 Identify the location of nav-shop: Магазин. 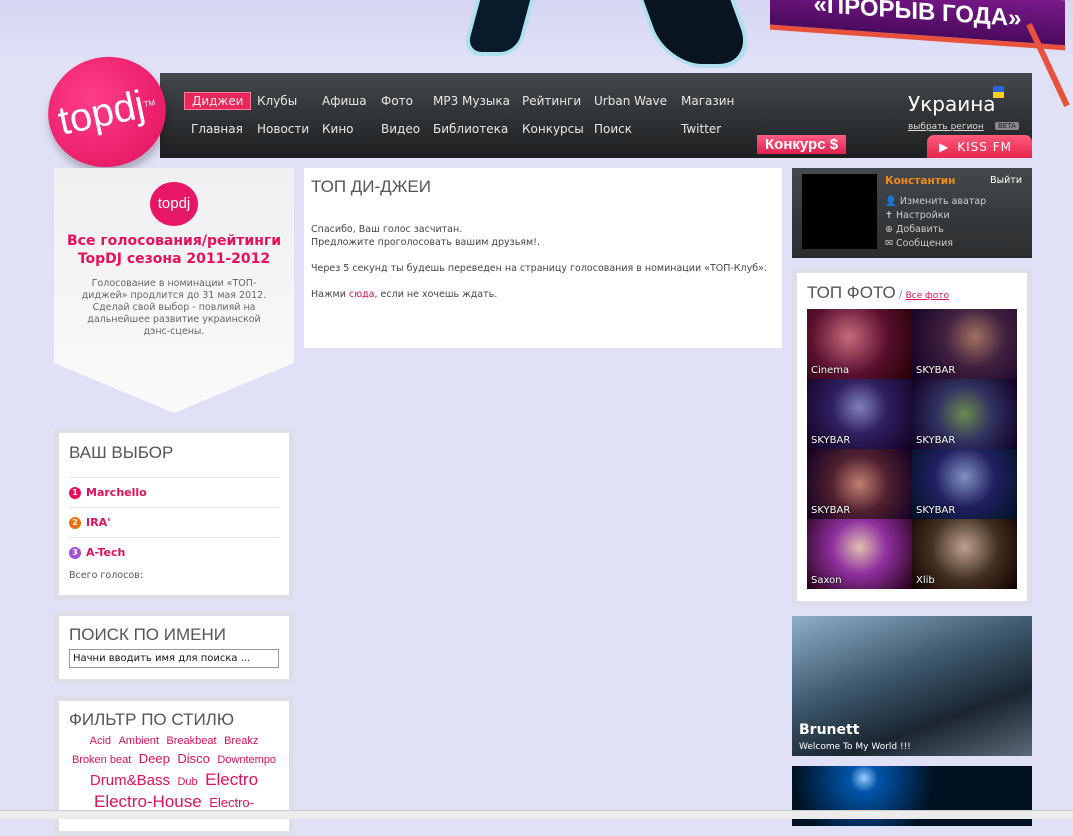
(707, 101).